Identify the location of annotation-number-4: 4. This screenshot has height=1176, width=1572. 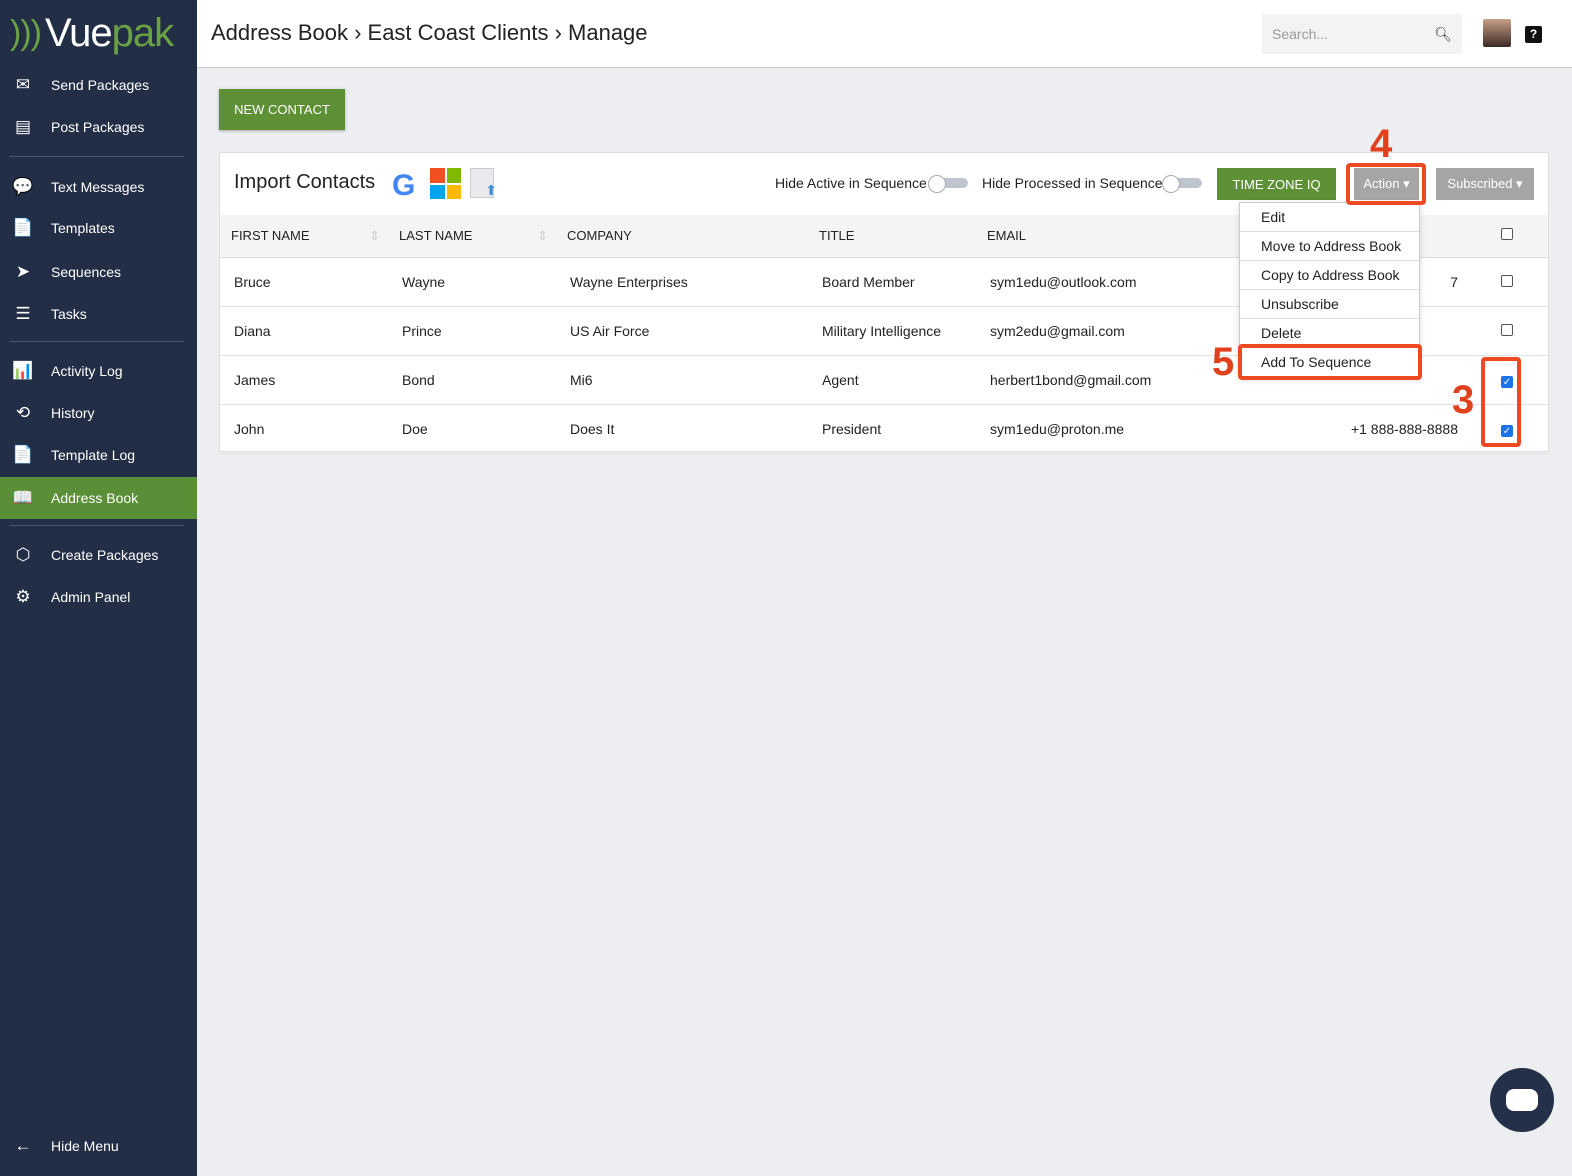
(1381, 144).